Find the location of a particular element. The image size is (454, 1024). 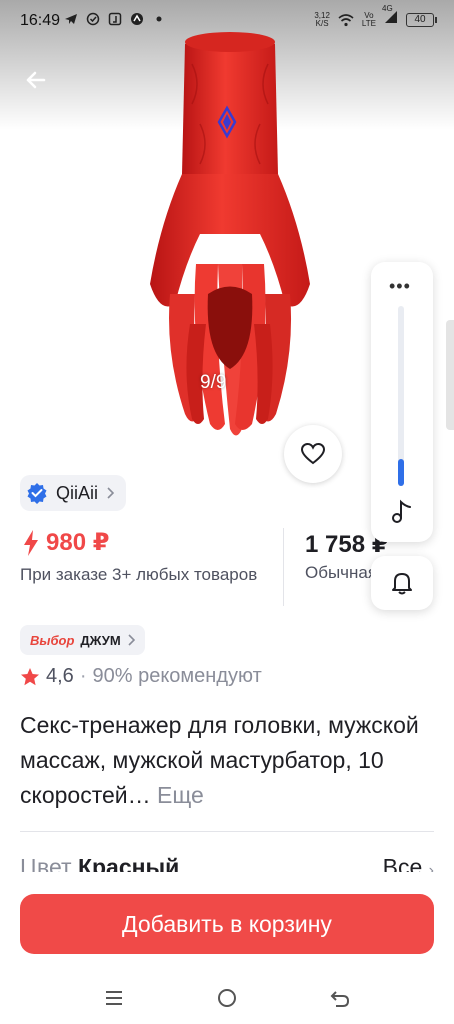

lightning-icon is located at coordinates (31, 542).